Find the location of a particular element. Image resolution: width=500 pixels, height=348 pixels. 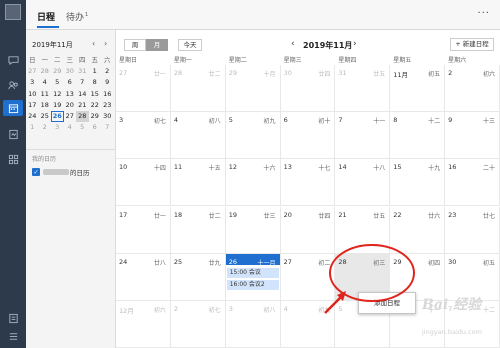

prev-month-icon: ‹ is located at coordinates (293, 44).